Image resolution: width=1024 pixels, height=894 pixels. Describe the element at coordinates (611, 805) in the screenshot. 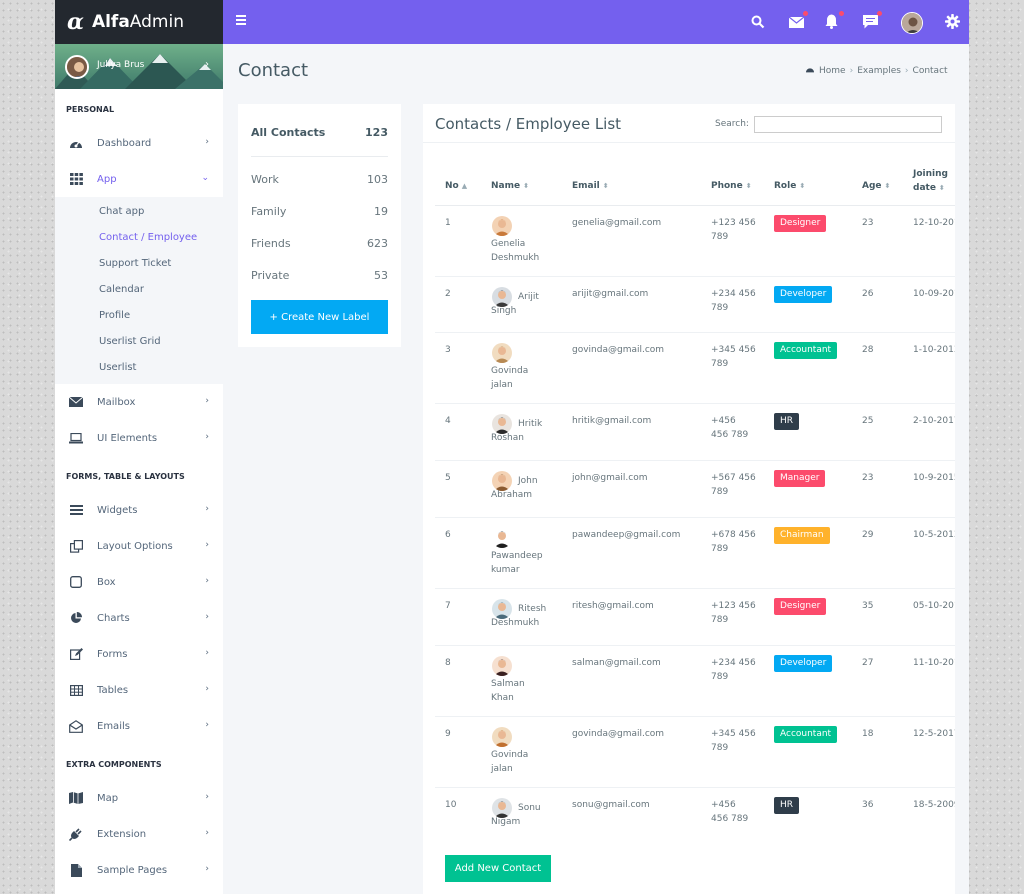

I see `contact-email: sonu@gmail.com` at that location.